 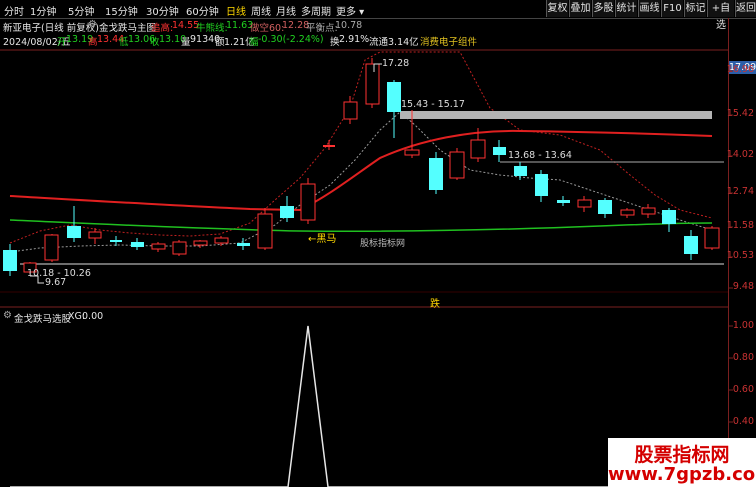 I want to click on range-label-3: 10.18 - 10.26, so click(x=59, y=273).